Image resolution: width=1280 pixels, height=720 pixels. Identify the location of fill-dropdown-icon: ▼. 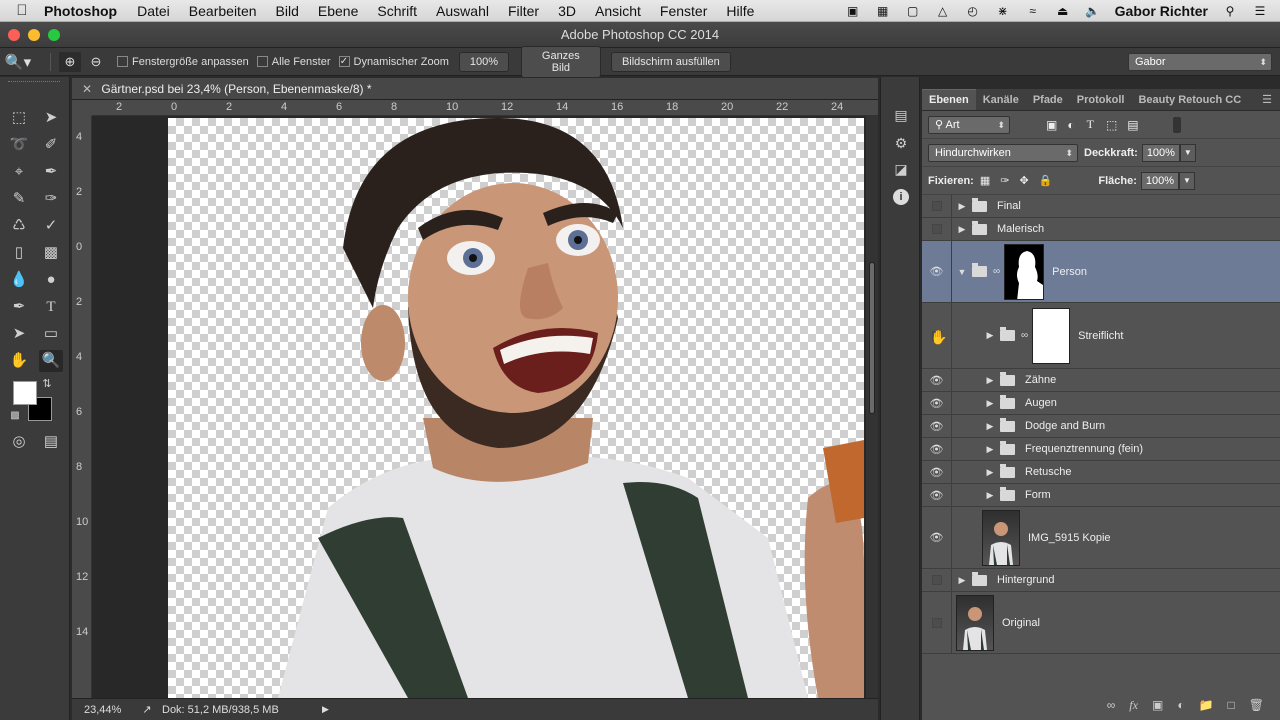
(1186, 180).